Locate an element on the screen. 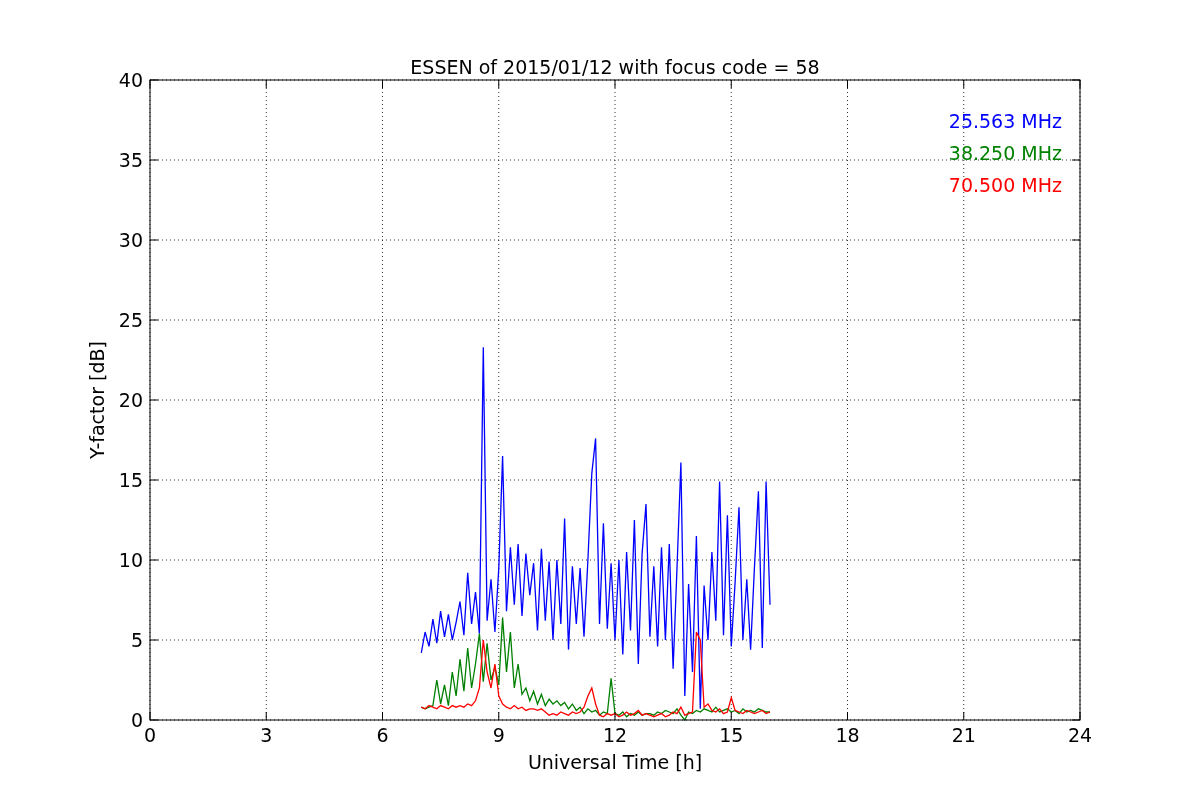 The width and height of the screenshot is (1200, 800). tick-label: 24 is located at coordinates (1080, 735).